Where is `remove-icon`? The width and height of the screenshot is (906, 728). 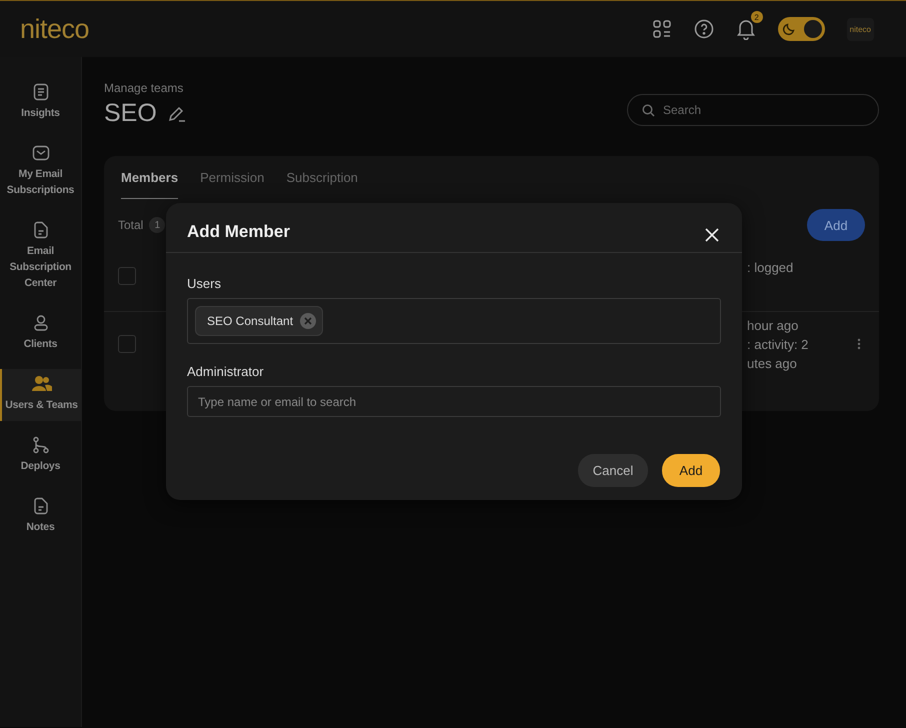 remove-icon is located at coordinates (308, 321).